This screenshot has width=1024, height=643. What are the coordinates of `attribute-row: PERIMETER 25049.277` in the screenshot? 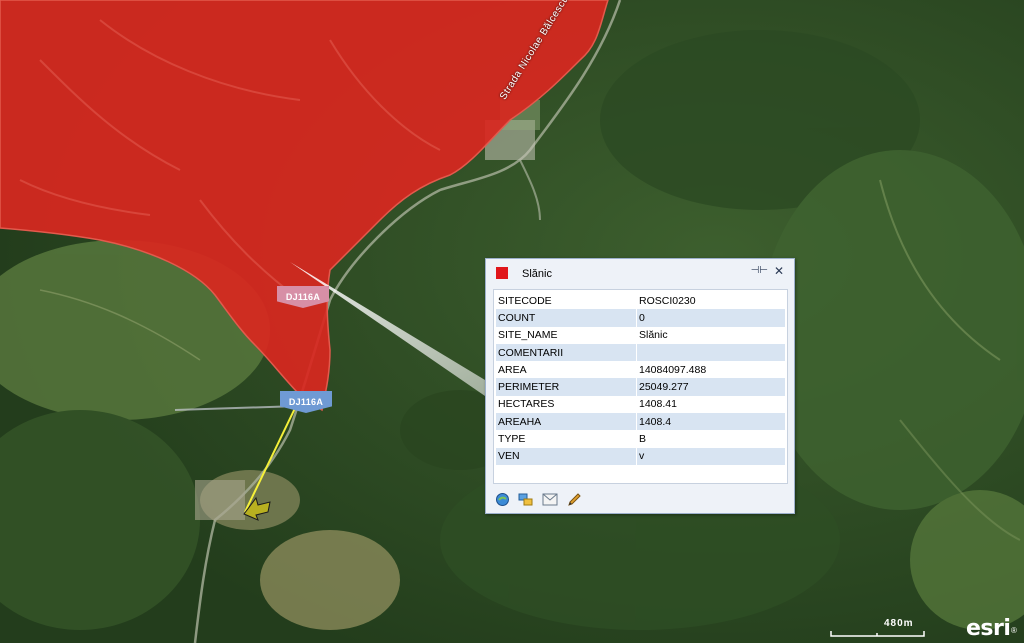 It's located at (640, 387).